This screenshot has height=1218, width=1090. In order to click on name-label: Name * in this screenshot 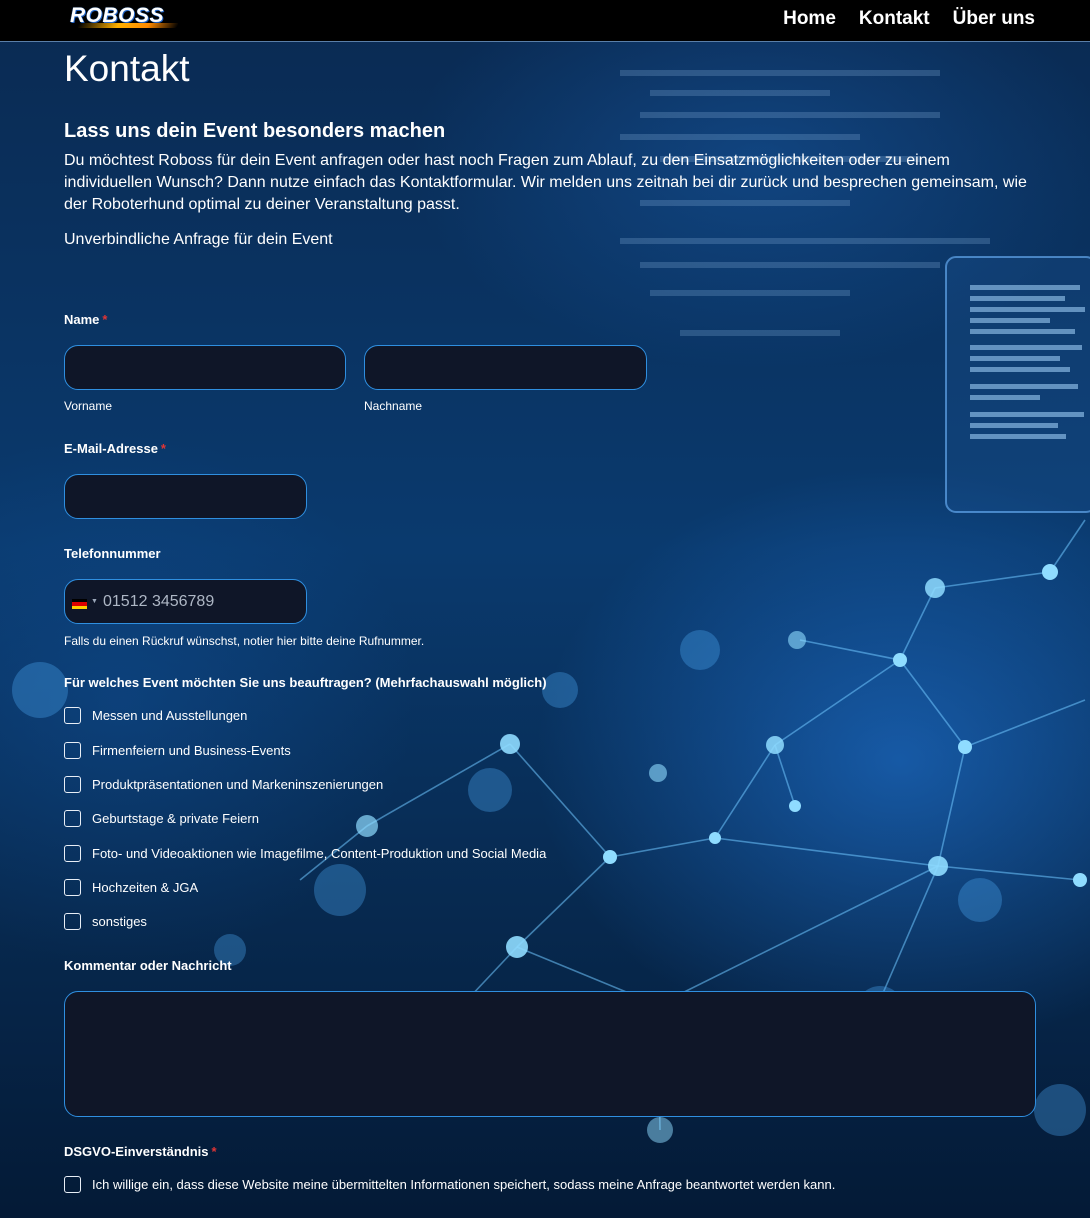, I will do `click(85, 319)`.